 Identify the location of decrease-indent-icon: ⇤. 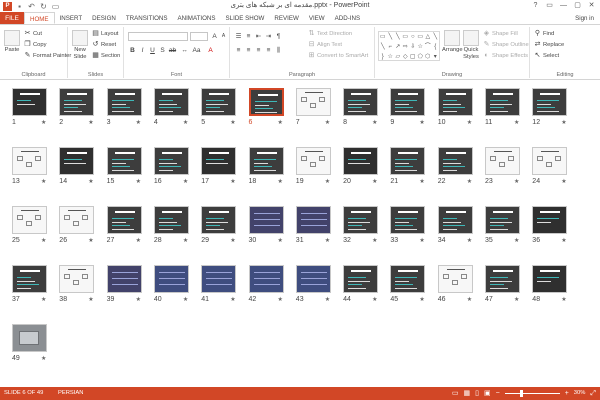
(258, 36).